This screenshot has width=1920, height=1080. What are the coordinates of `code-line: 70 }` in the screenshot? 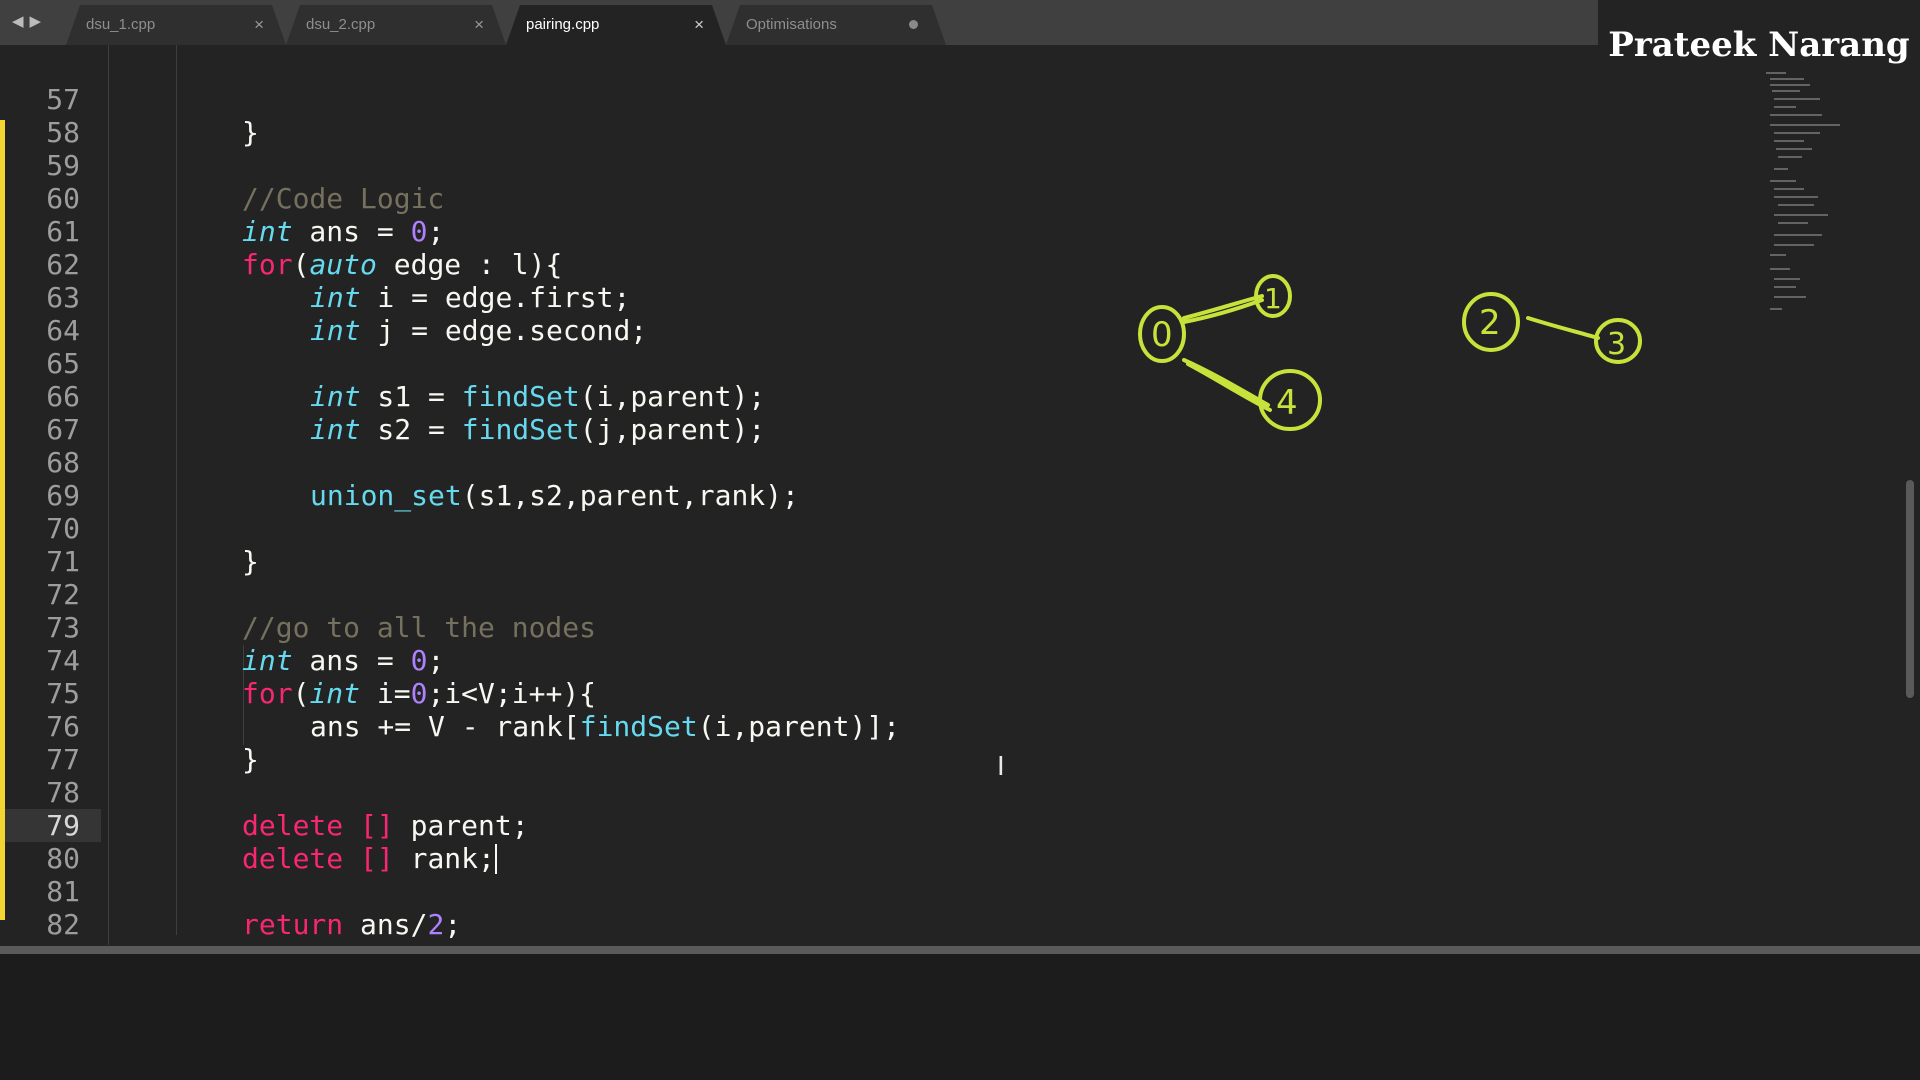 It's located at (950, 528).